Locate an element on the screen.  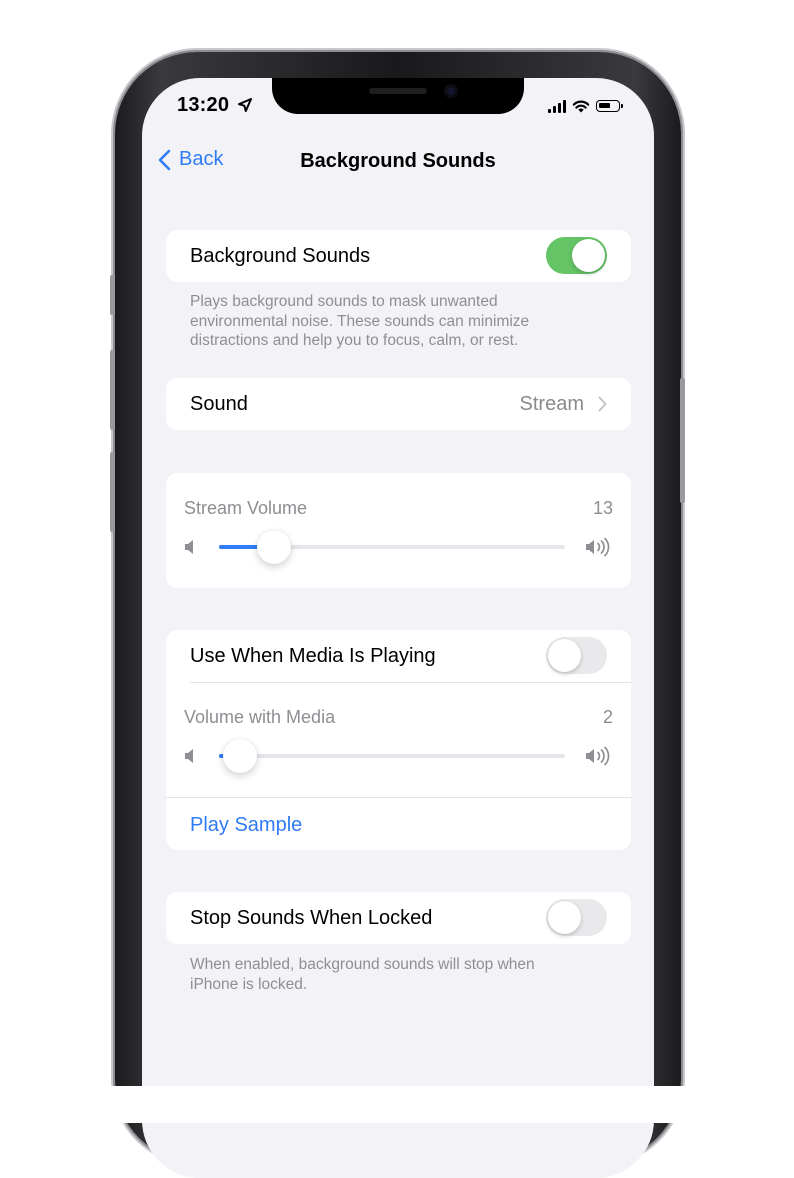
background-sounds-group: Background Sounds is located at coordinates (398, 256).